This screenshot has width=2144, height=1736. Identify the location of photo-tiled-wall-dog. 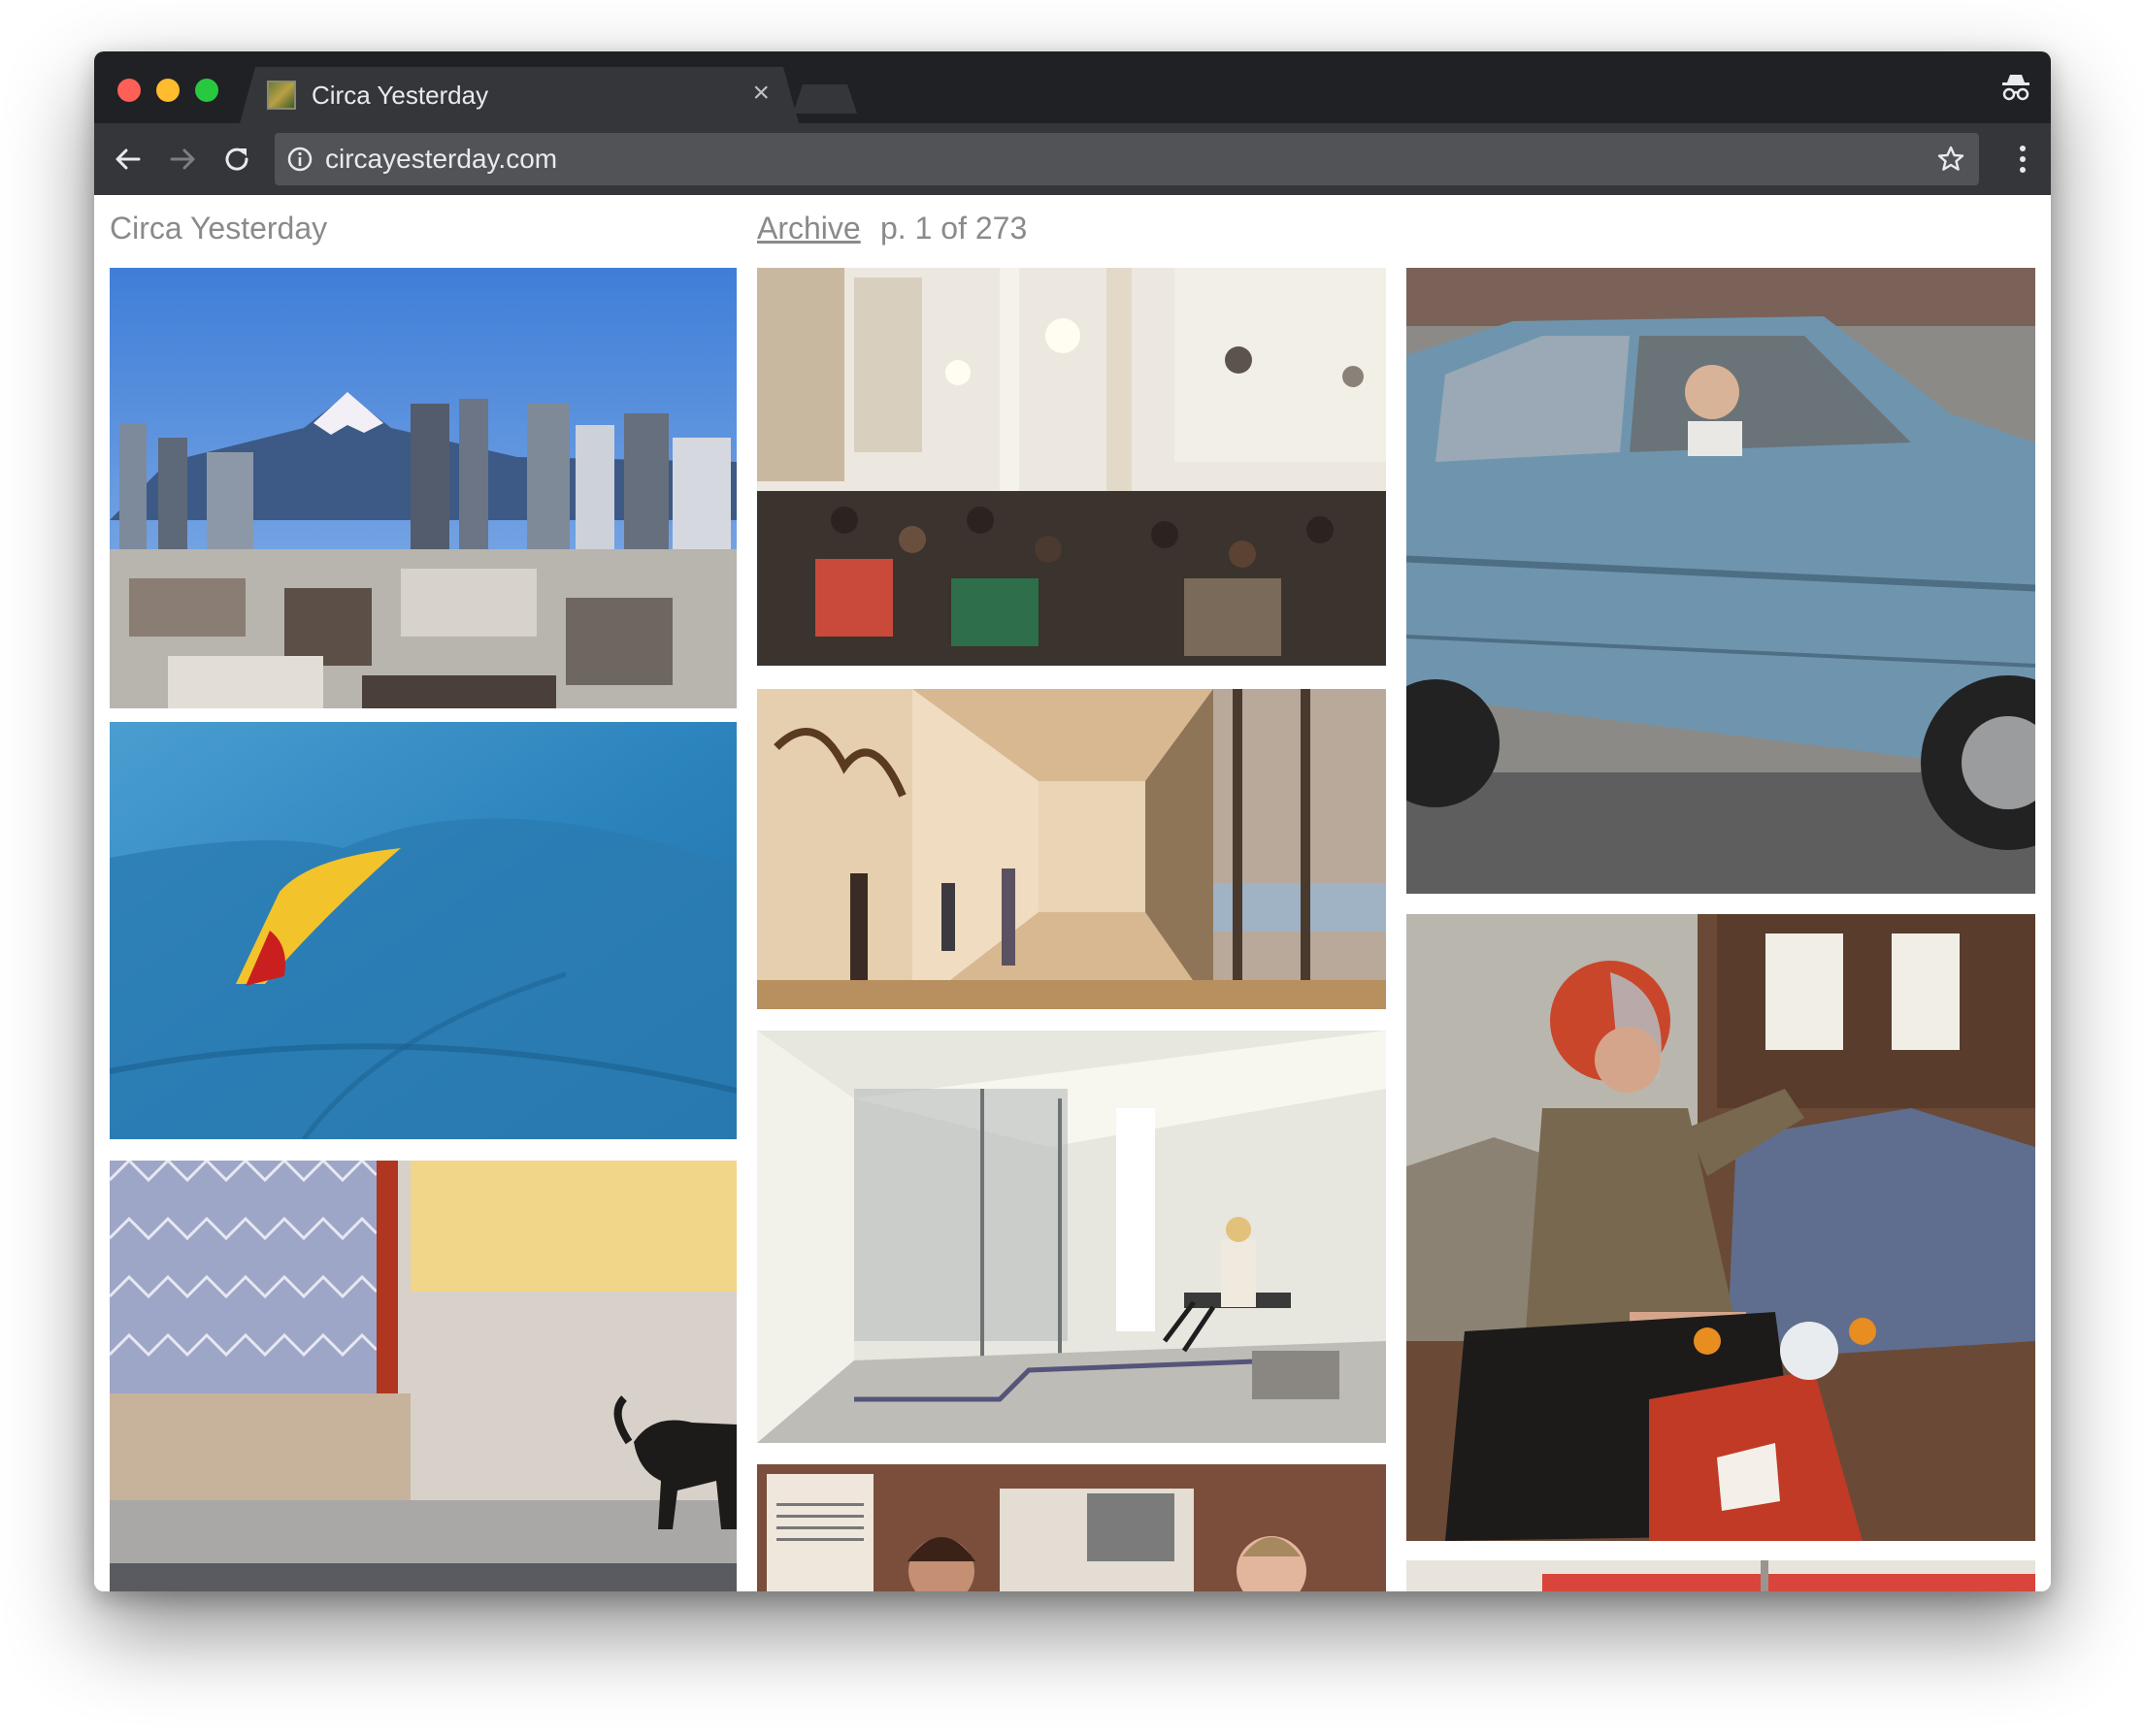
(423, 1376).